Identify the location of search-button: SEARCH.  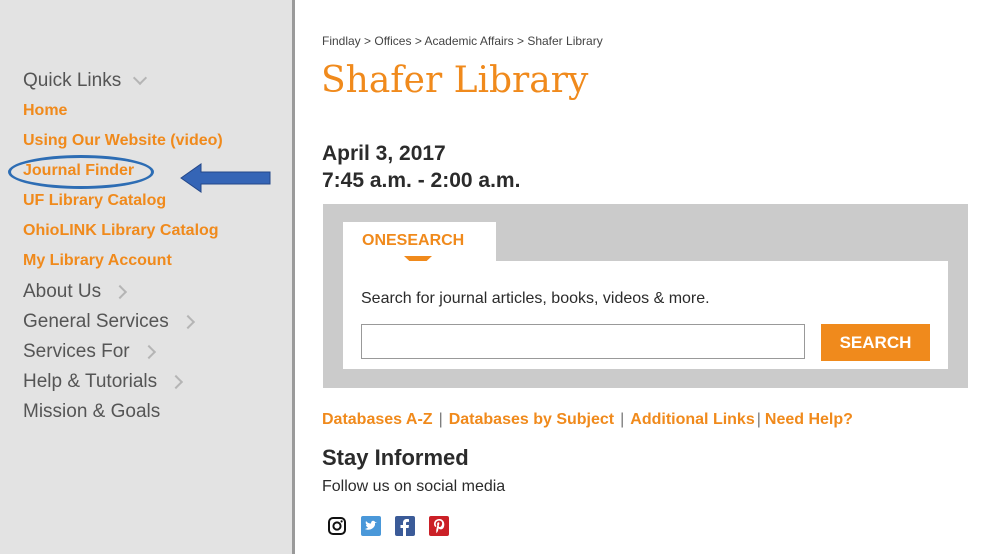
(875, 342).